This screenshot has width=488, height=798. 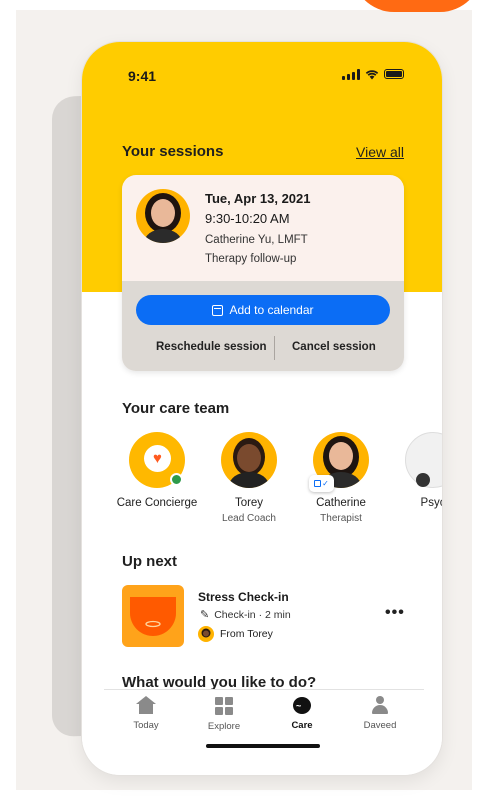 What do you see at coordinates (262, 72) in the screenshot?
I see `status-bar: 9:41` at bounding box center [262, 72].